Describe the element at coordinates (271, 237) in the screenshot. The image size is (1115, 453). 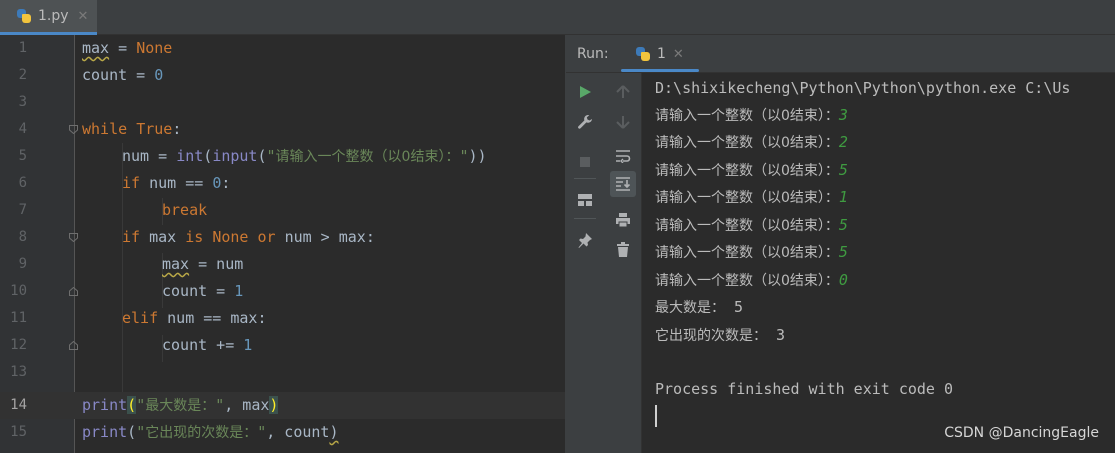
I see `code-token: or` at that location.